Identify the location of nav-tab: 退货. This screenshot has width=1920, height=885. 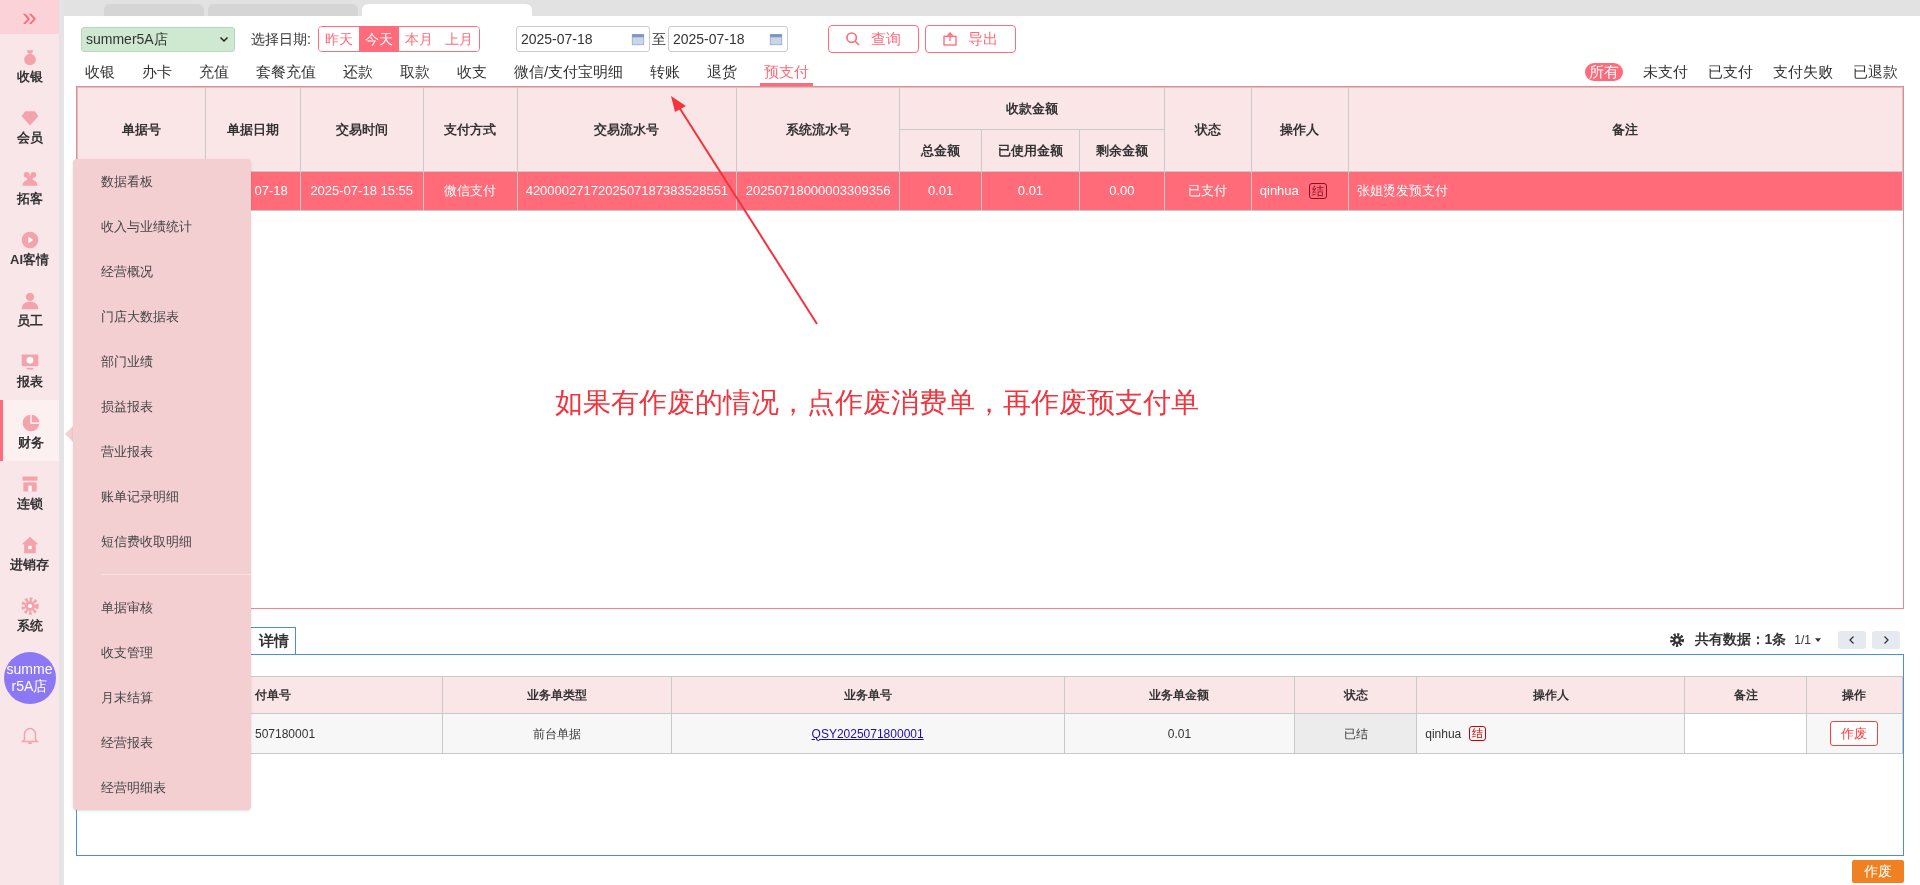
(722, 72).